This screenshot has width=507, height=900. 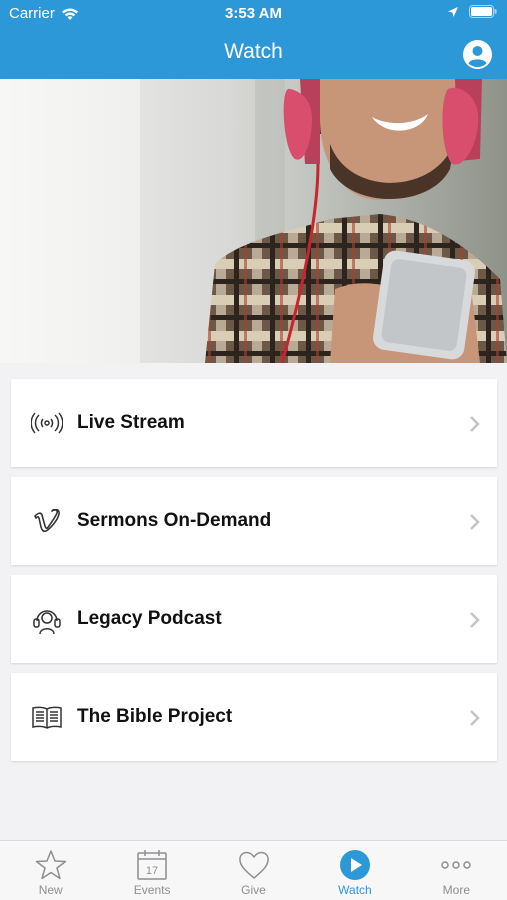 I want to click on tab-label: Watch, so click(x=355, y=890).